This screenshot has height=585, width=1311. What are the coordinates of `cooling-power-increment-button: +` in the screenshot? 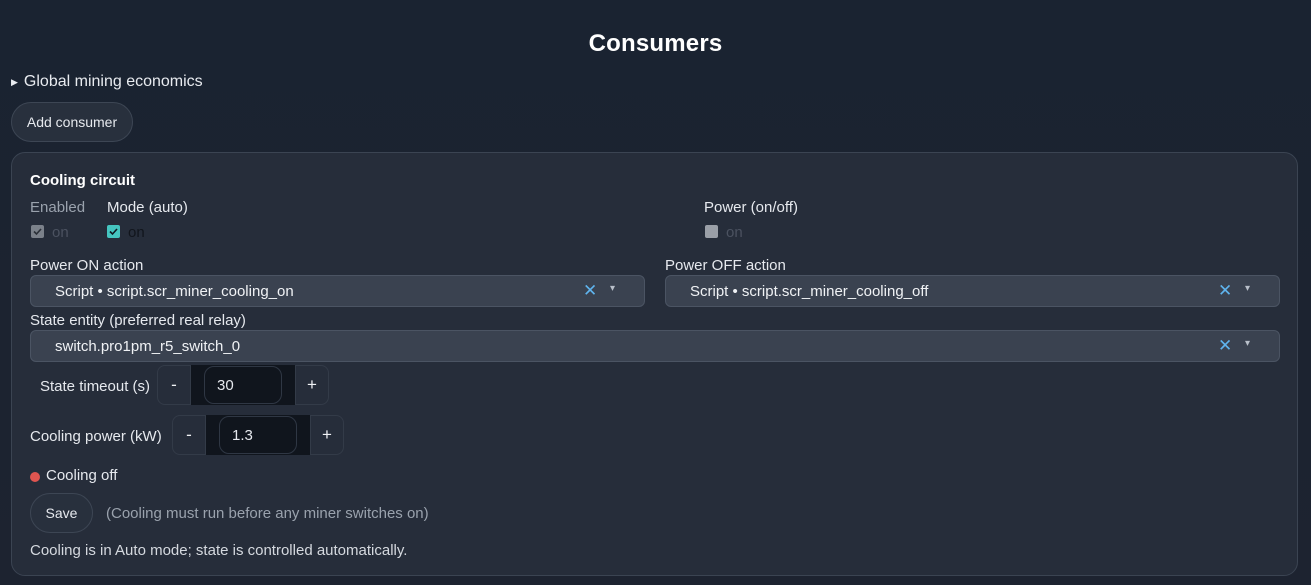 It's located at (327, 435).